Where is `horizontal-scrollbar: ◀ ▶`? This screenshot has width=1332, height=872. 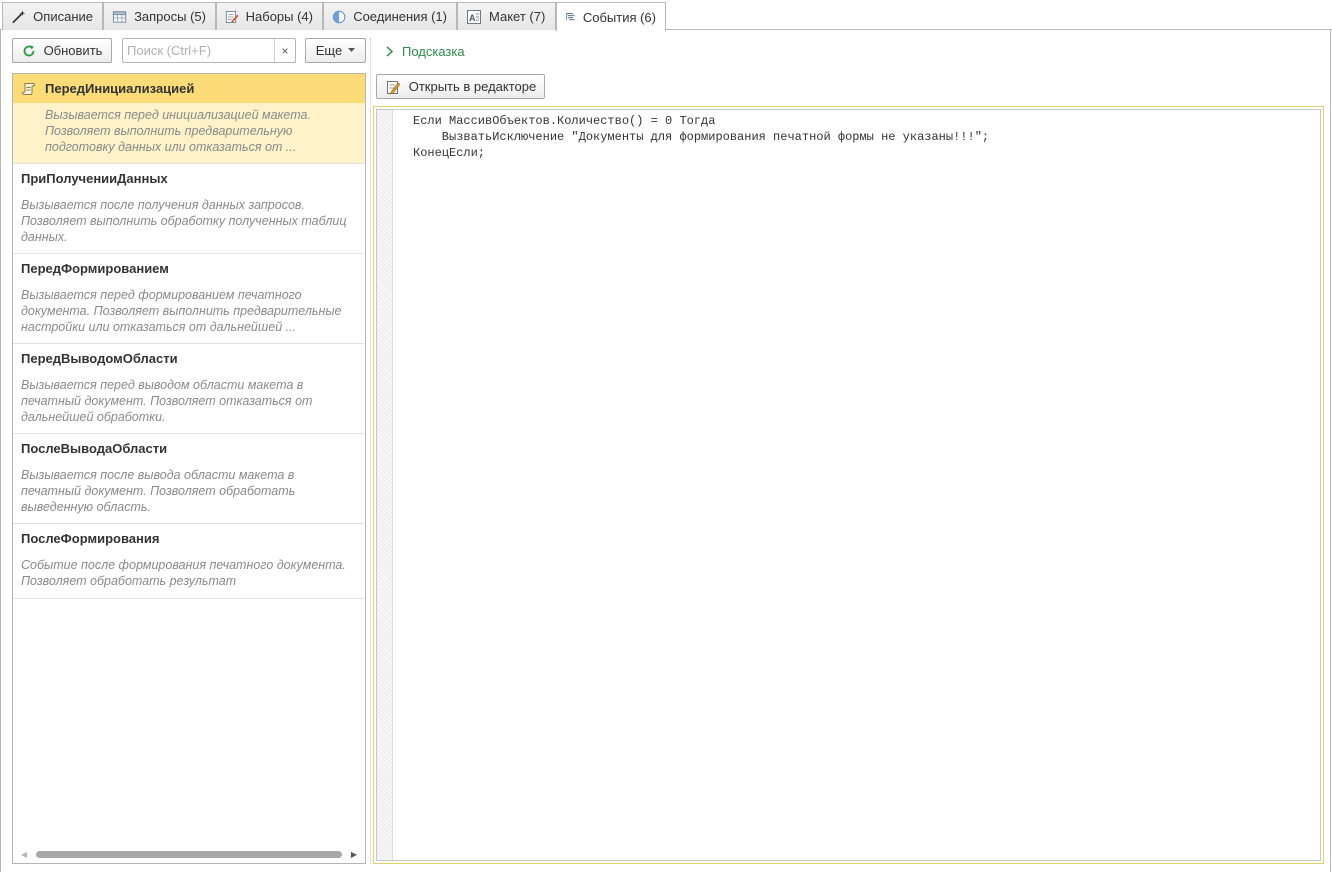
horizontal-scrollbar: ◀ ▶ is located at coordinates (189, 854).